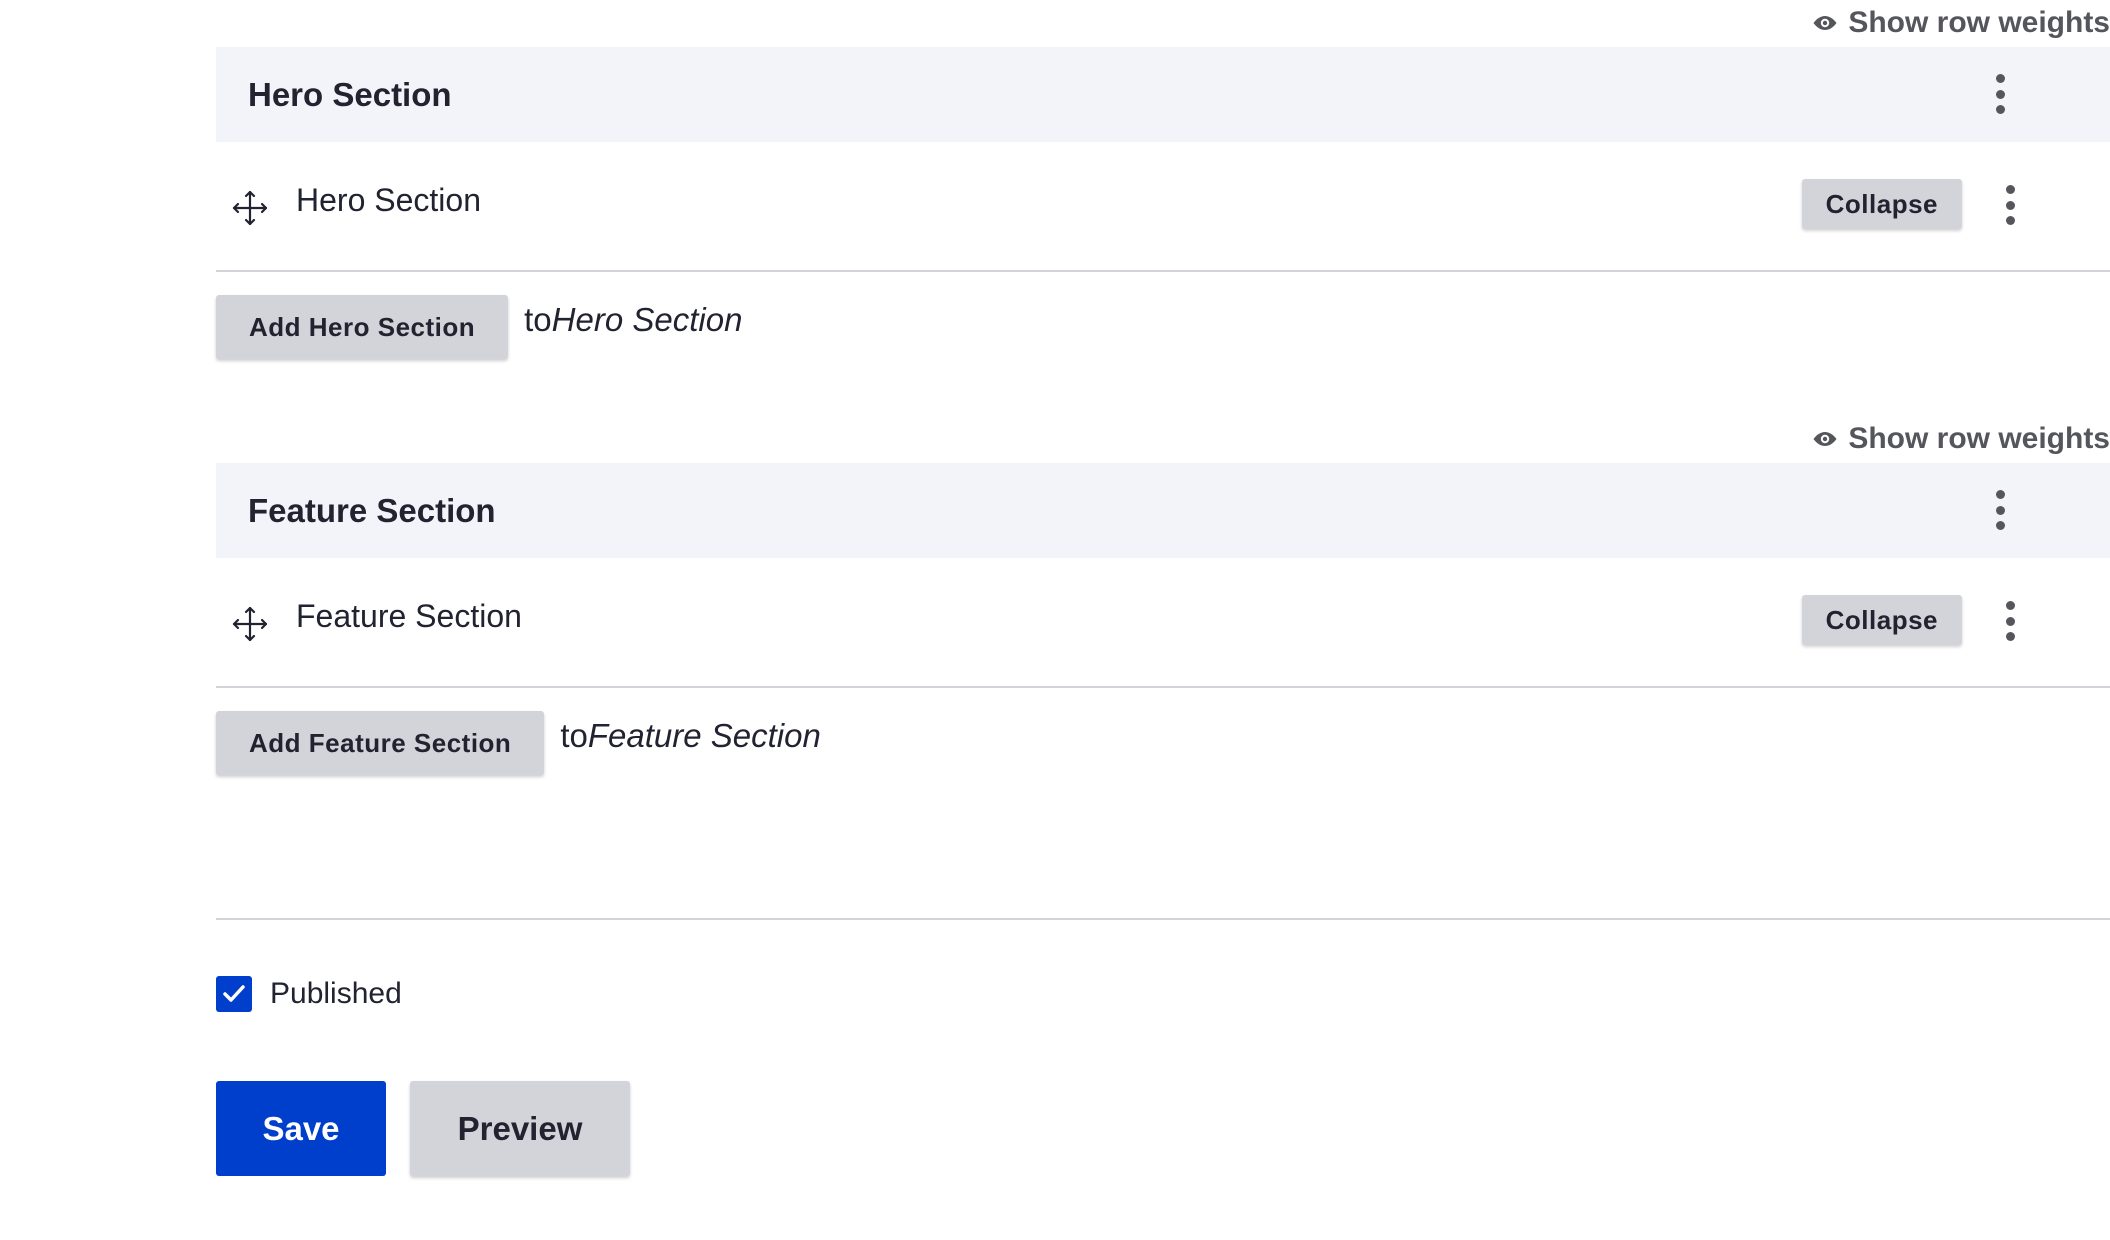 The height and width of the screenshot is (1240, 2110). Describe the element at coordinates (1163, 94) in the screenshot. I see `table-header: Hero Section` at that location.